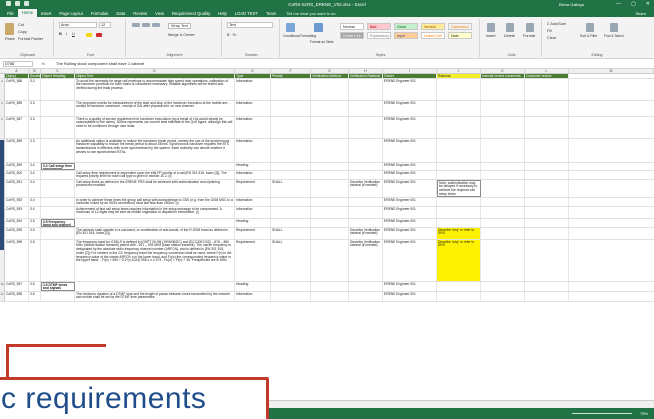 Image resolution: width=654 pixels, height=419 pixels. What do you see at coordinates (17, 175) in the screenshot?
I see `object-identifier-cell: CoRS_600` at bounding box center [17, 175].